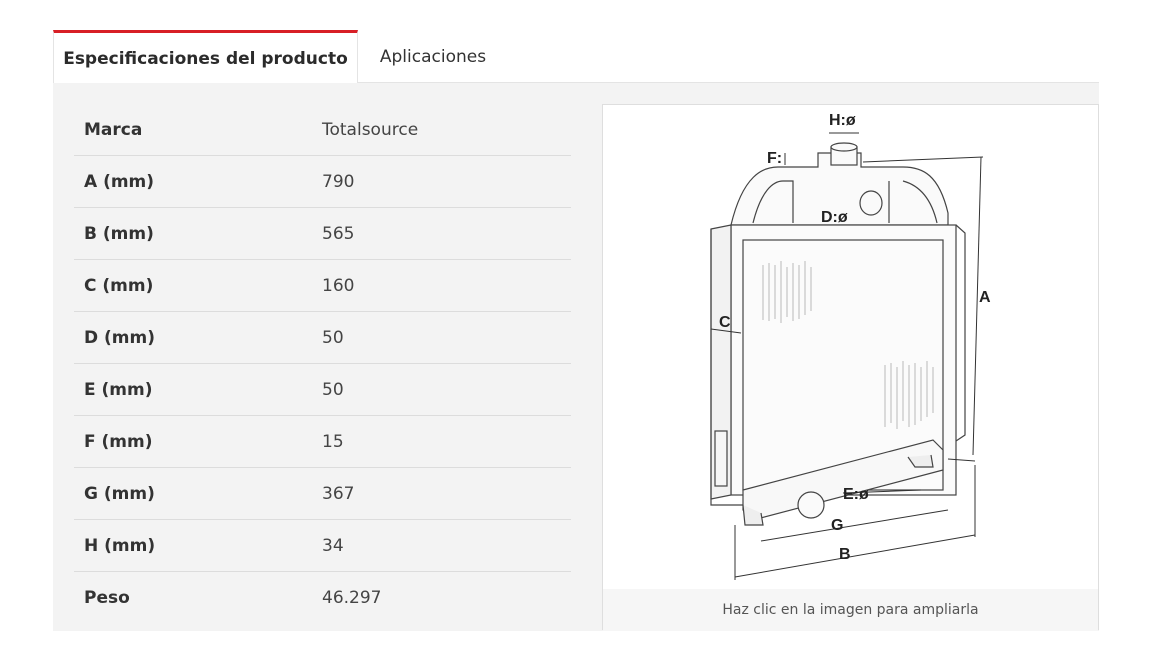 This screenshot has width=1151, height=661. I want to click on spec-label: Peso, so click(107, 598).